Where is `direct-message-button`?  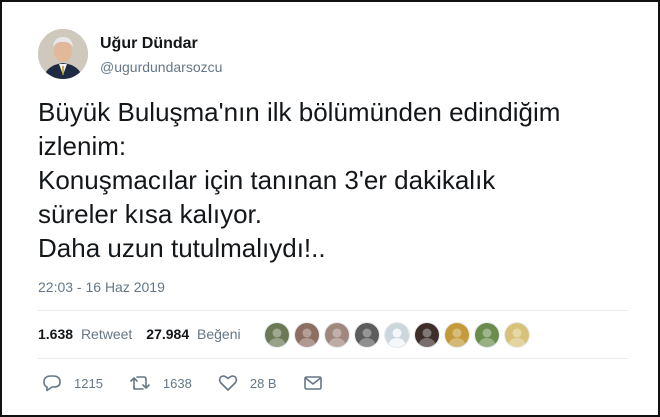 direct-message-button is located at coordinates (319, 383).